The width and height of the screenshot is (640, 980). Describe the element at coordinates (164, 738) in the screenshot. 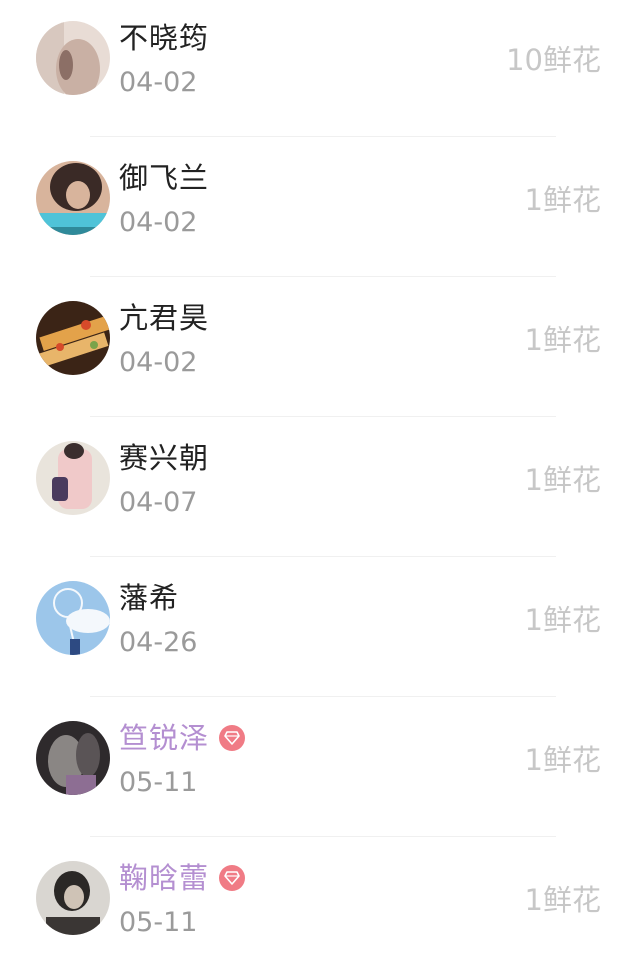

I see `user-name: 笪锐泽` at that location.